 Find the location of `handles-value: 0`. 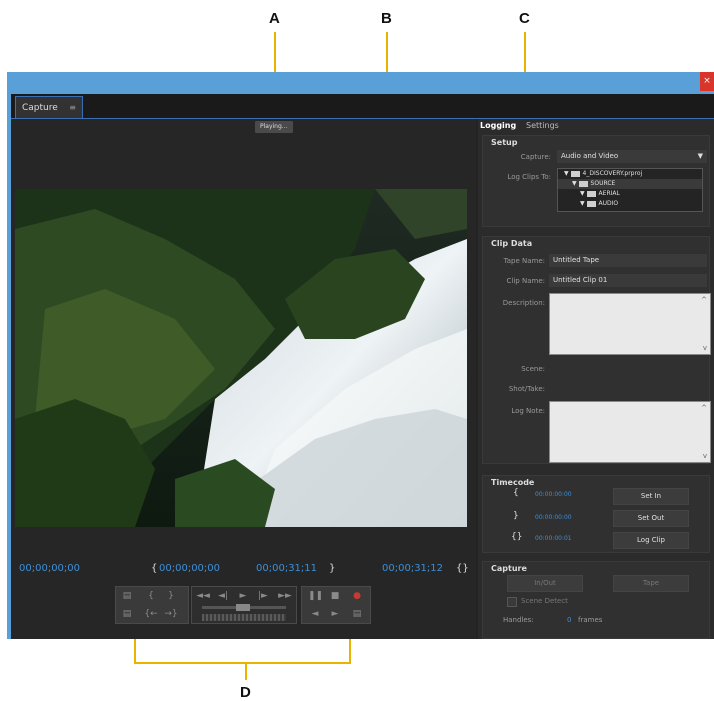

handles-value: 0 is located at coordinates (569, 620).